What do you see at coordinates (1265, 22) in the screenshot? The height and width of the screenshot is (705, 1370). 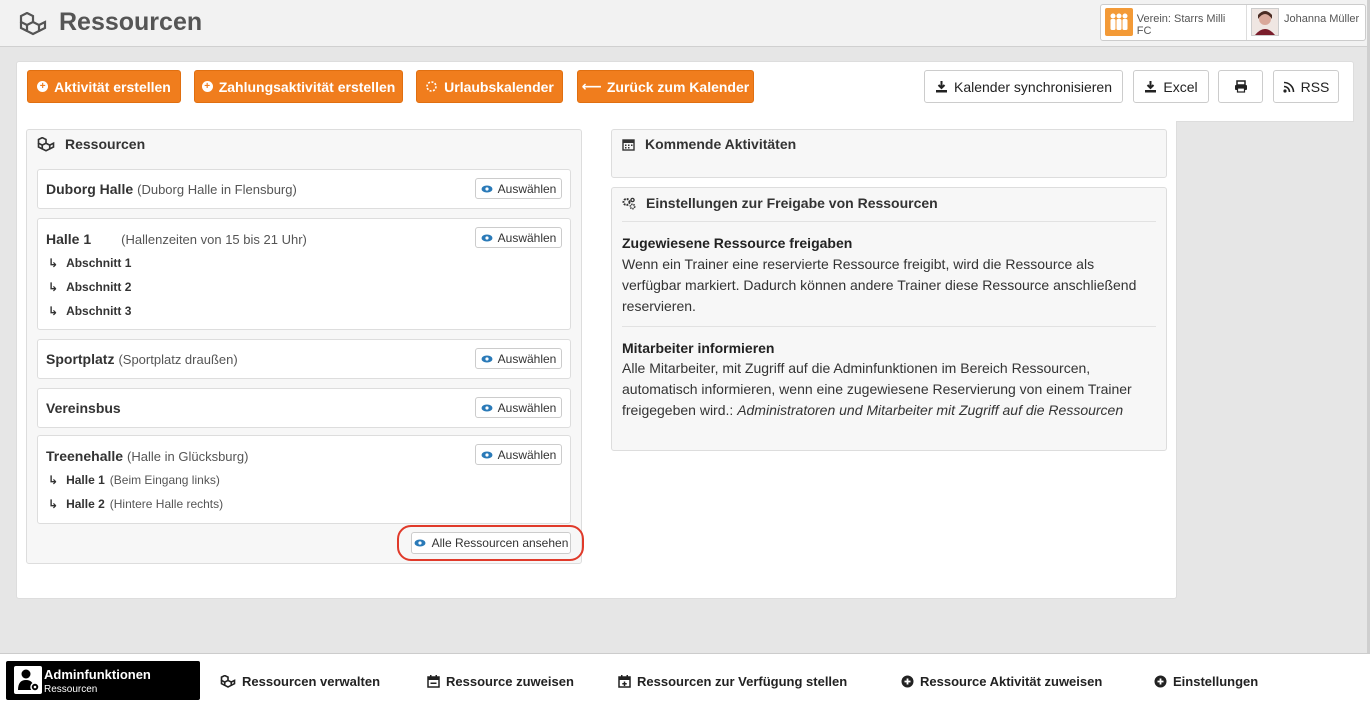 I see `avatar` at bounding box center [1265, 22].